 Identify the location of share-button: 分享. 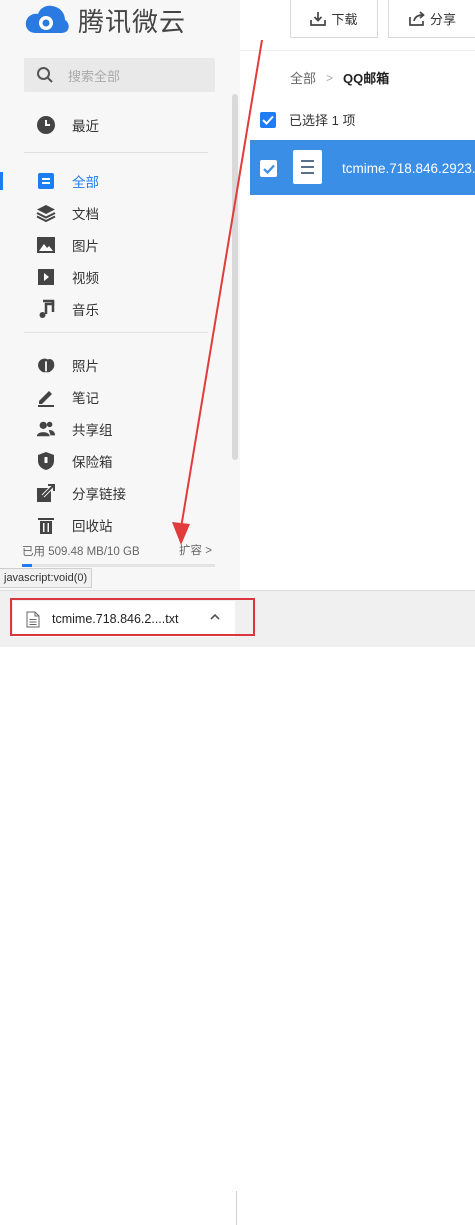
(431, 19).